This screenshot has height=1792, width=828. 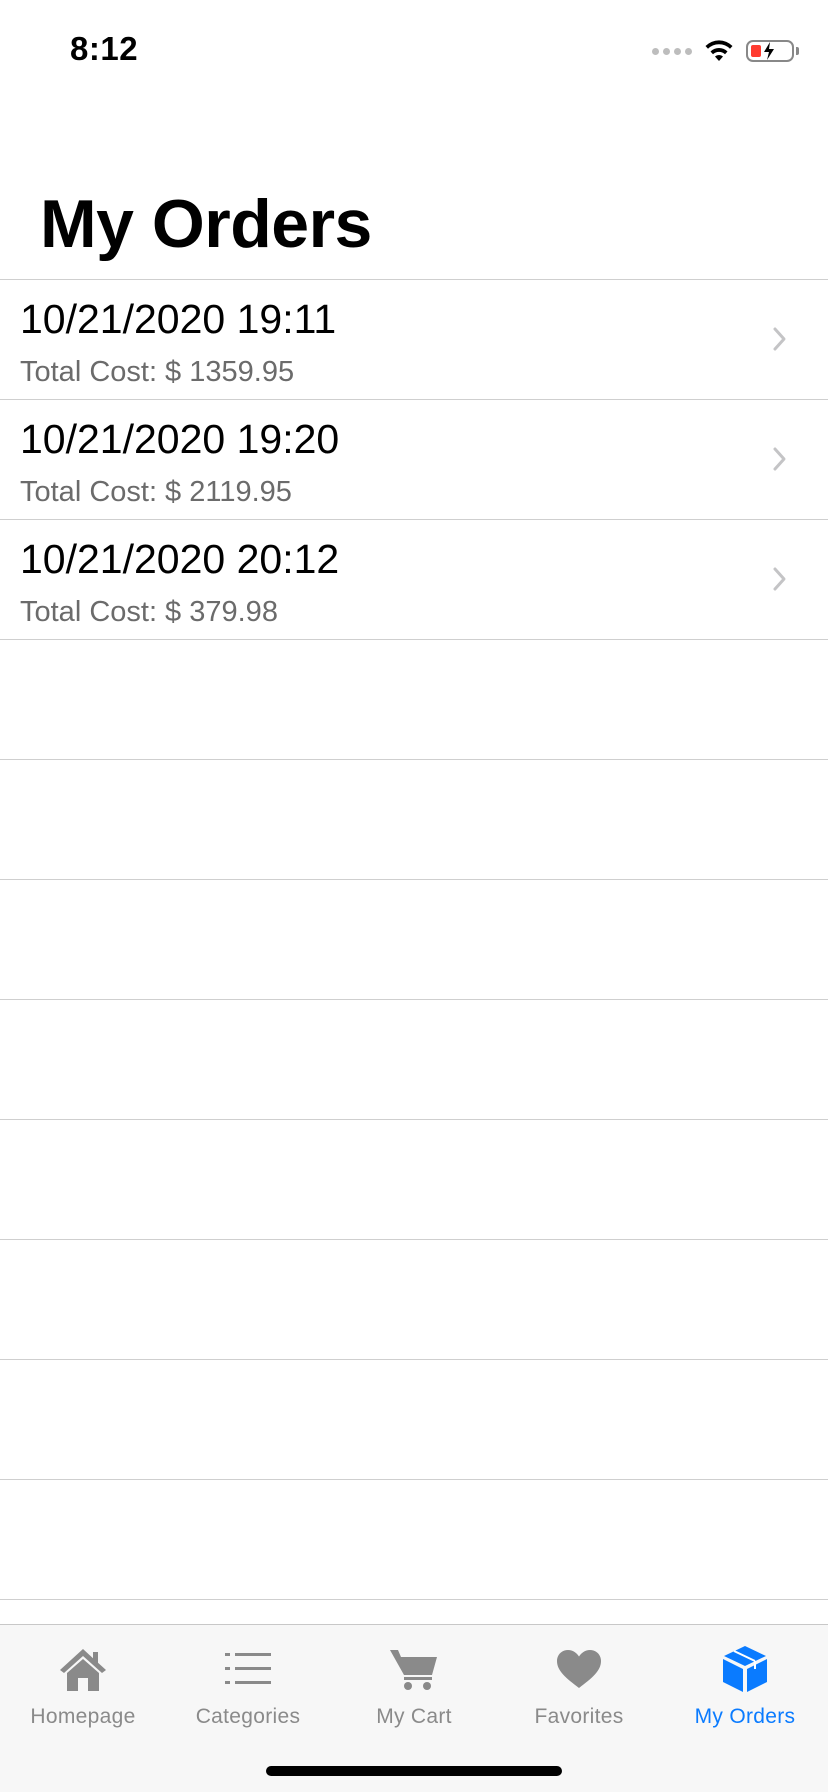 What do you see at coordinates (104, 48) in the screenshot?
I see `status-time: 8:12` at bounding box center [104, 48].